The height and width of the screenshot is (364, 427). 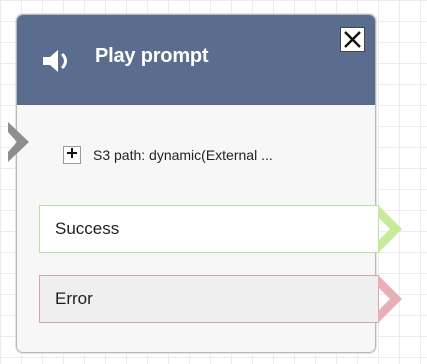 What do you see at coordinates (74, 298) in the screenshot?
I see `error-branch-label: Error` at bounding box center [74, 298].